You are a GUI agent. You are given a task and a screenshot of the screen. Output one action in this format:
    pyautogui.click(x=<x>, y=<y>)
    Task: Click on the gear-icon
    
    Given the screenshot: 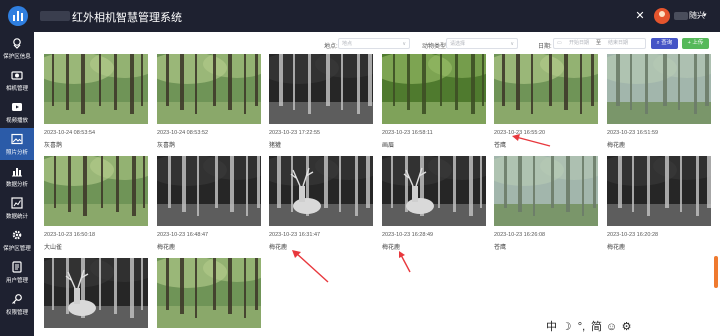 What is the action you would take?
    pyautogui.click(x=17, y=235)
    